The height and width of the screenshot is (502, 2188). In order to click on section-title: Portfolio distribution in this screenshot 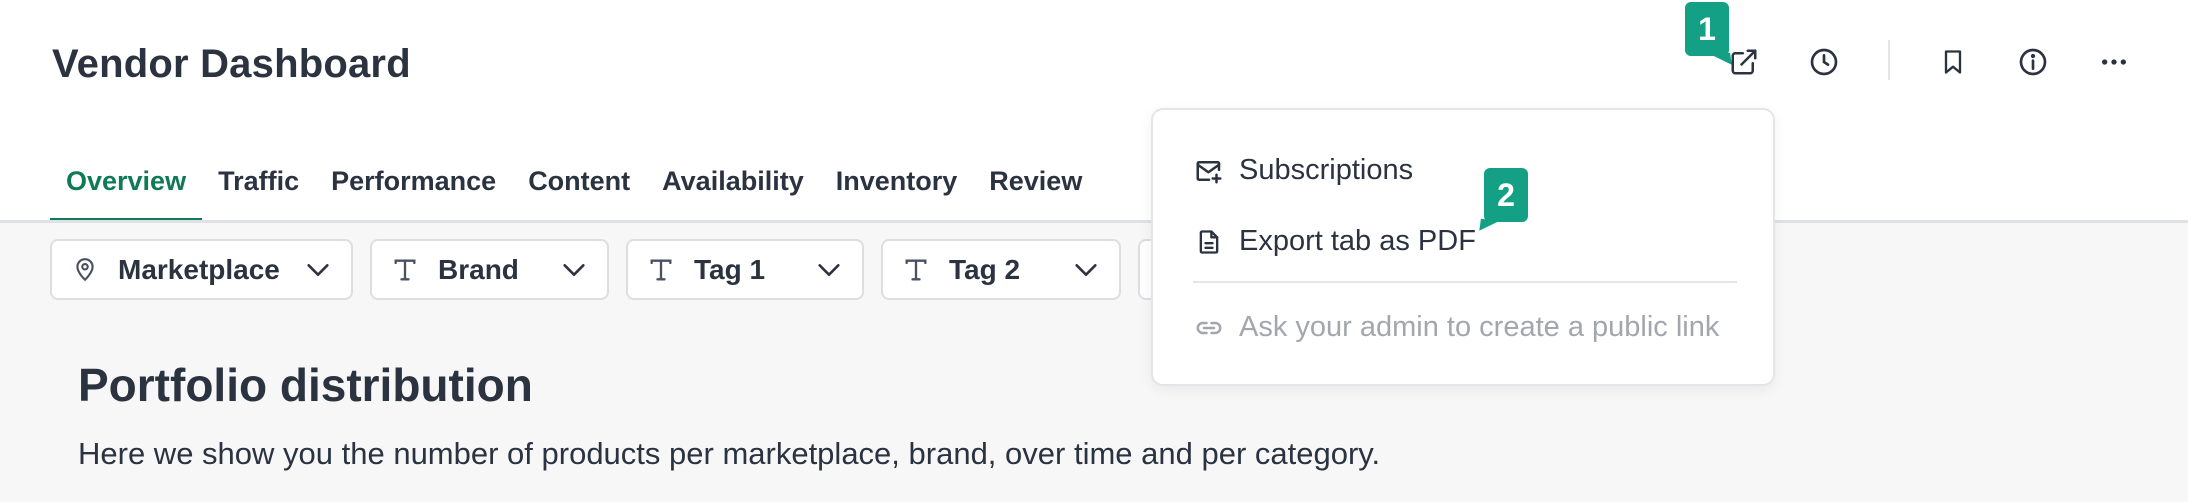, I will do `click(305, 385)`.